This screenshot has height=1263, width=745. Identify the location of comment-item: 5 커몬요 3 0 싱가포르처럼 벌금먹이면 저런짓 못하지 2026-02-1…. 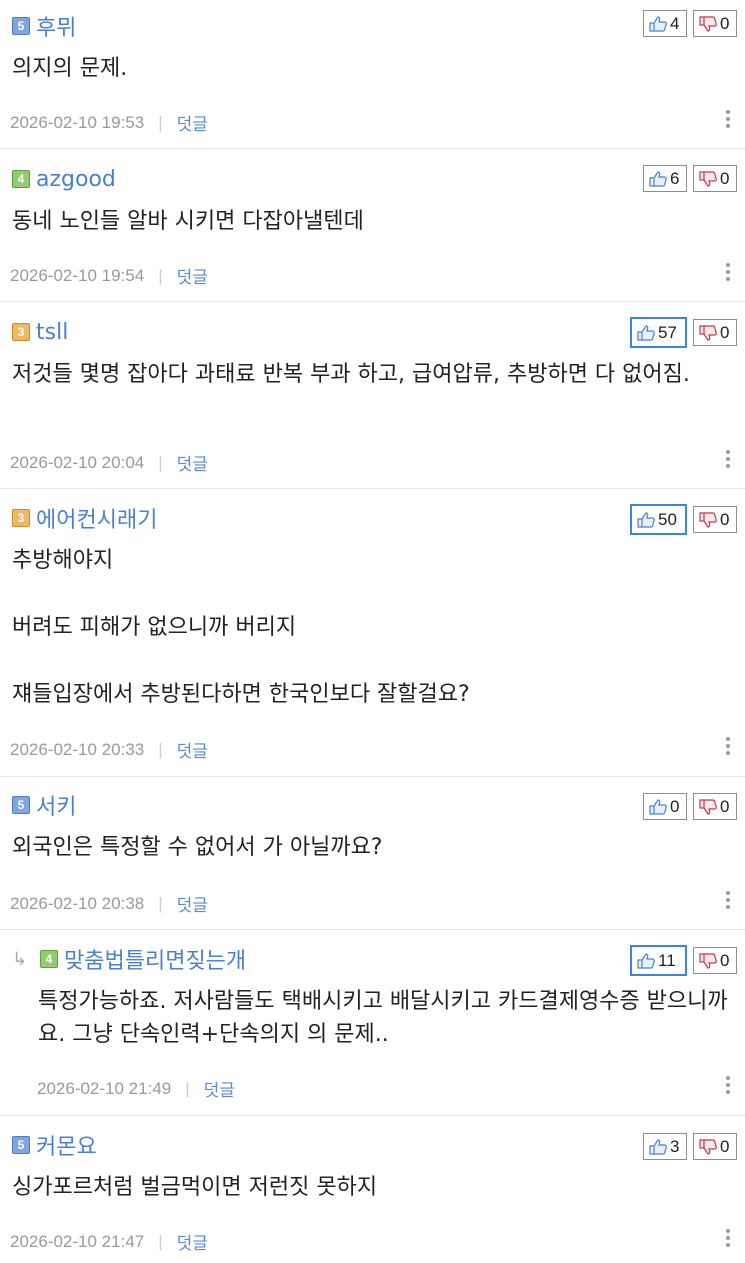
(372, 1189).